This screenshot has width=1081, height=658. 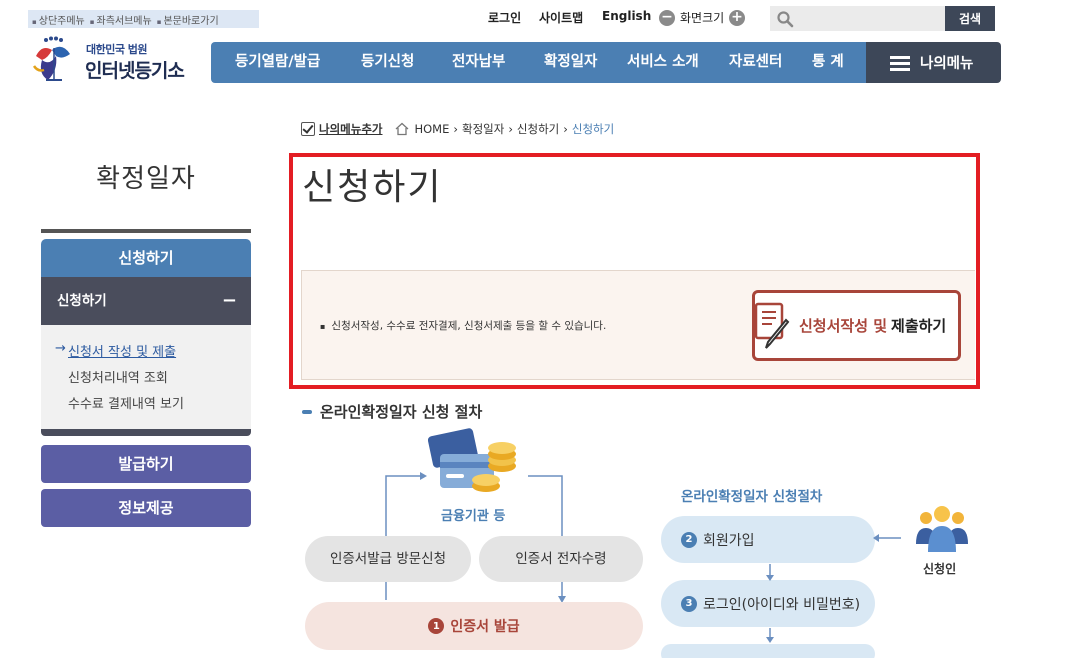 I want to click on down-arrows, so click(x=770, y=603).